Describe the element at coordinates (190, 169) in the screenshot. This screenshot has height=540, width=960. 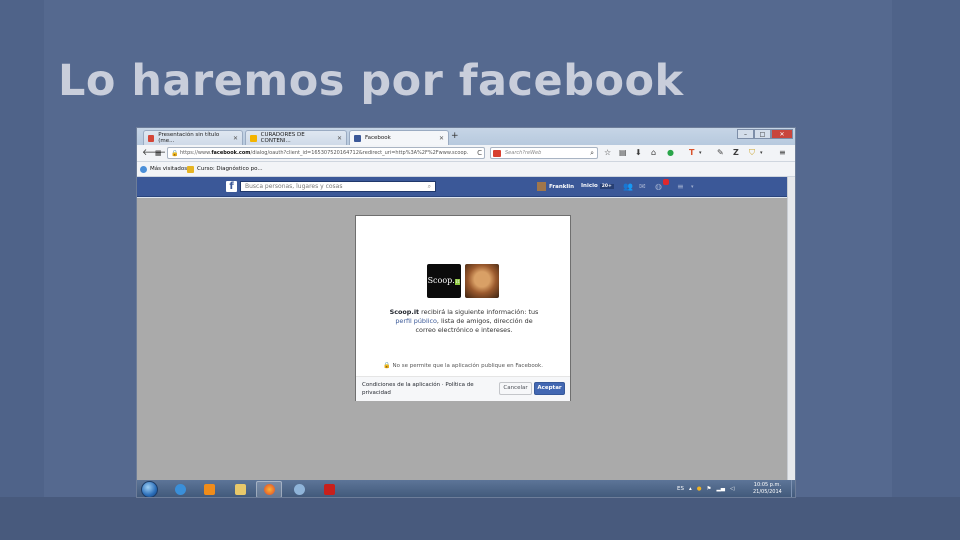
I see `bookmark-icon` at that location.